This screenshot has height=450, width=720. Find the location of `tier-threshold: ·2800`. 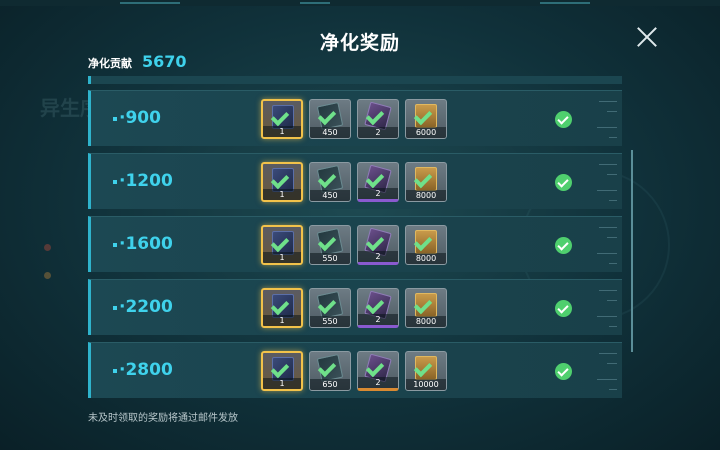

tier-threshold: ·2800 is located at coordinates (146, 370).